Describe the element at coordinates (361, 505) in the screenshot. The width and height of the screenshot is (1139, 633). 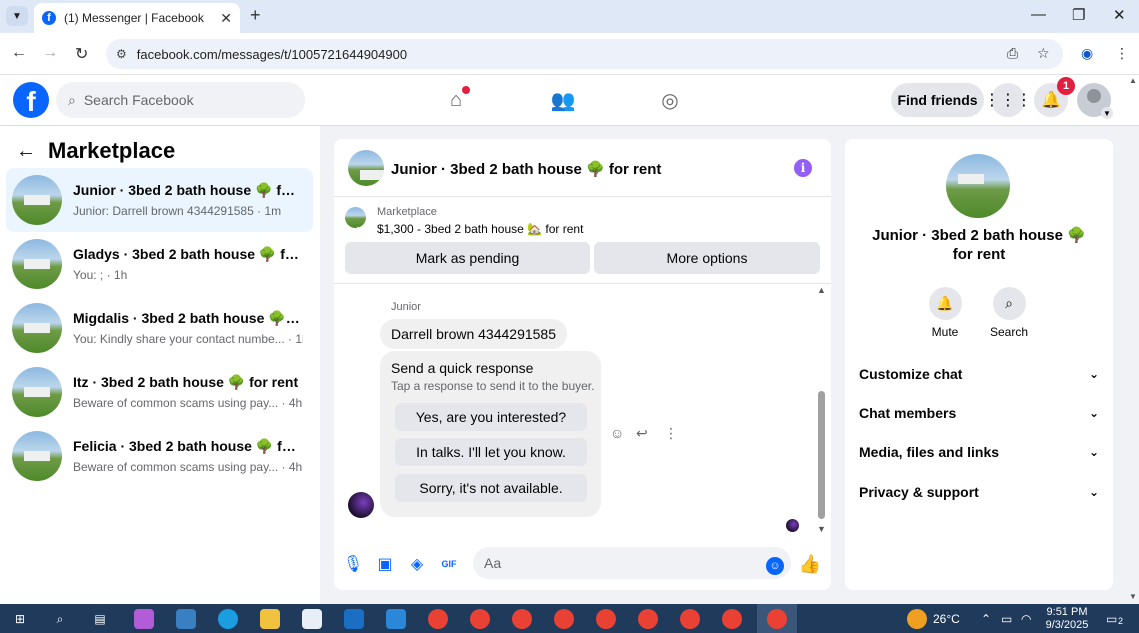
I see `sender-avatar` at that location.